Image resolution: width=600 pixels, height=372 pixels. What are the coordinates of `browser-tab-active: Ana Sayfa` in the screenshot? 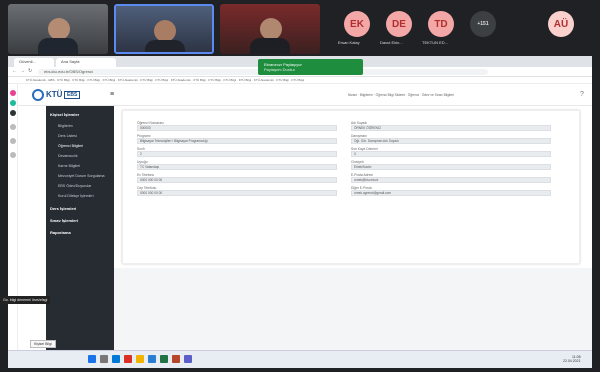 It's located at (86, 62).